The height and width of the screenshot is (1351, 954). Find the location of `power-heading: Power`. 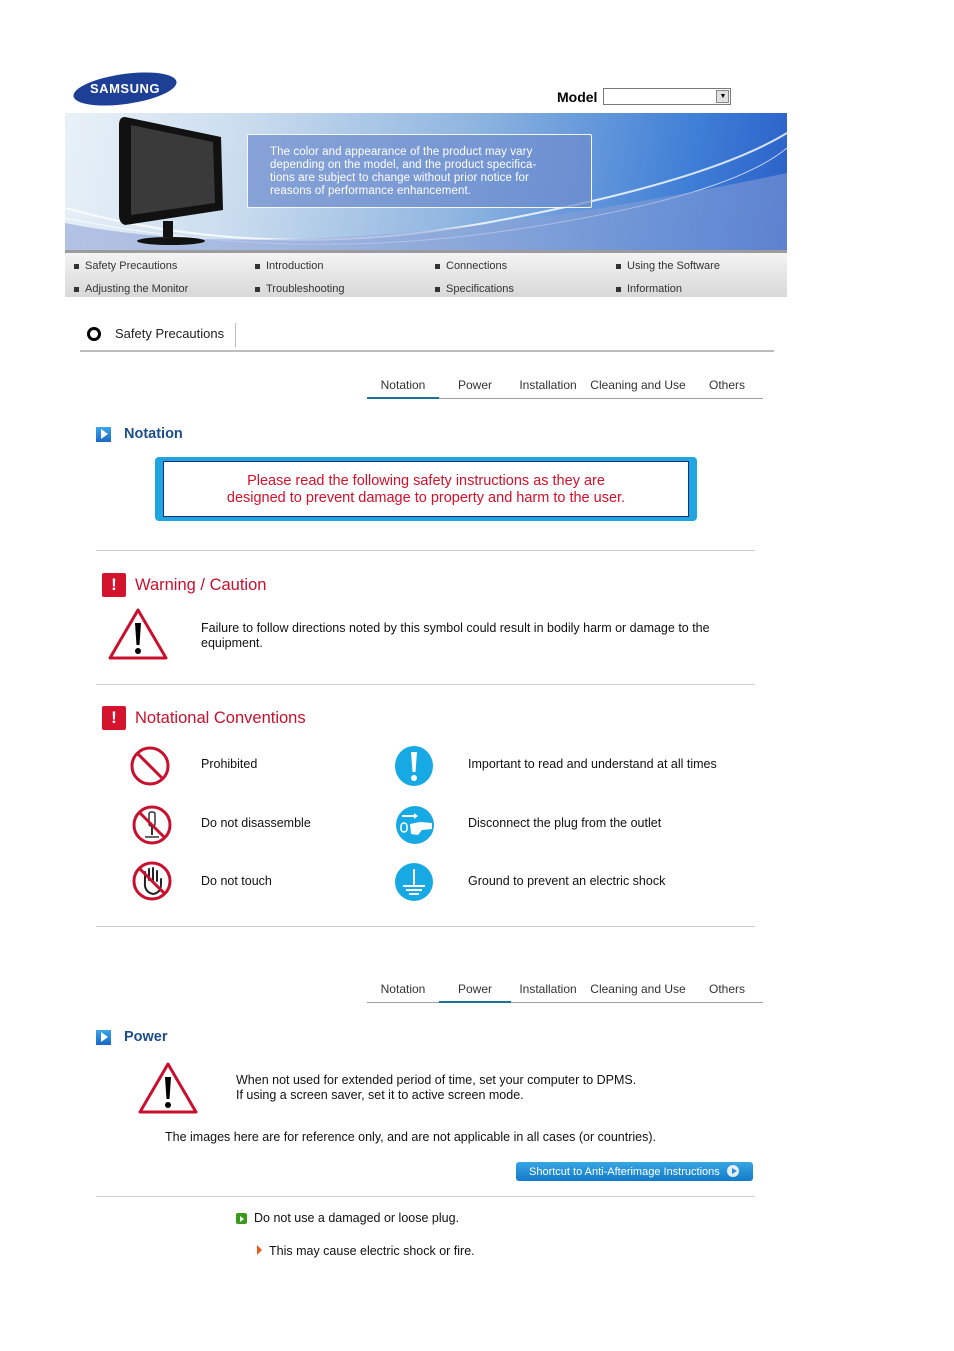

power-heading: Power is located at coordinates (132, 1037).